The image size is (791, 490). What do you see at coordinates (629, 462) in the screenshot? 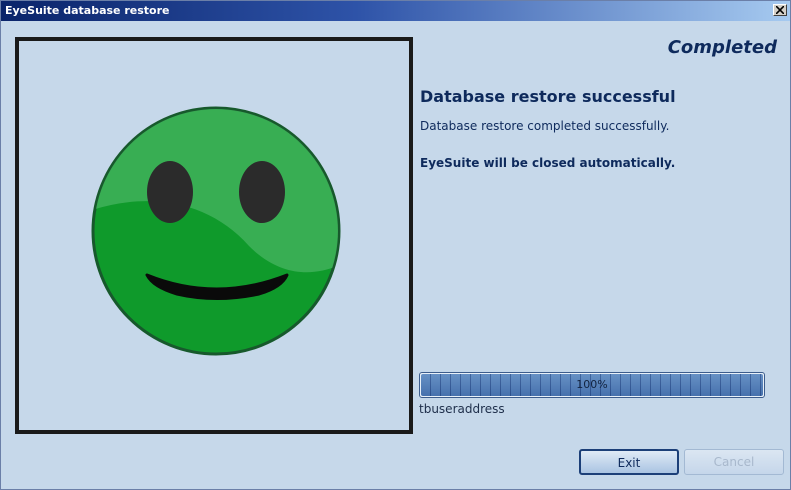
I see `exit-button: Exit` at bounding box center [629, 462].